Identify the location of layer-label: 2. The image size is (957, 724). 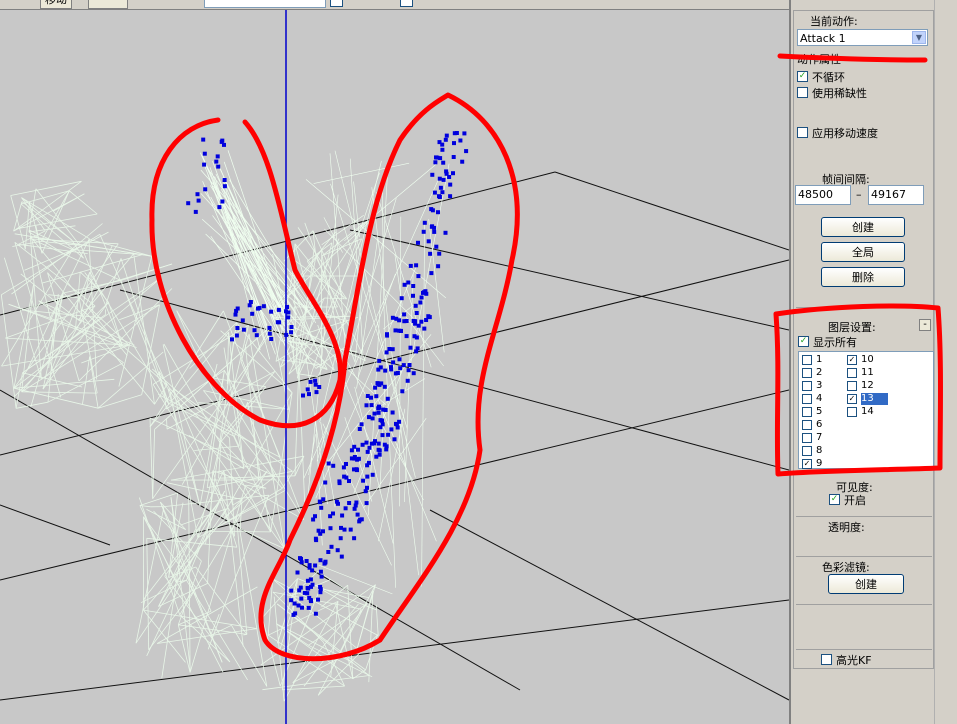
(819, 373).